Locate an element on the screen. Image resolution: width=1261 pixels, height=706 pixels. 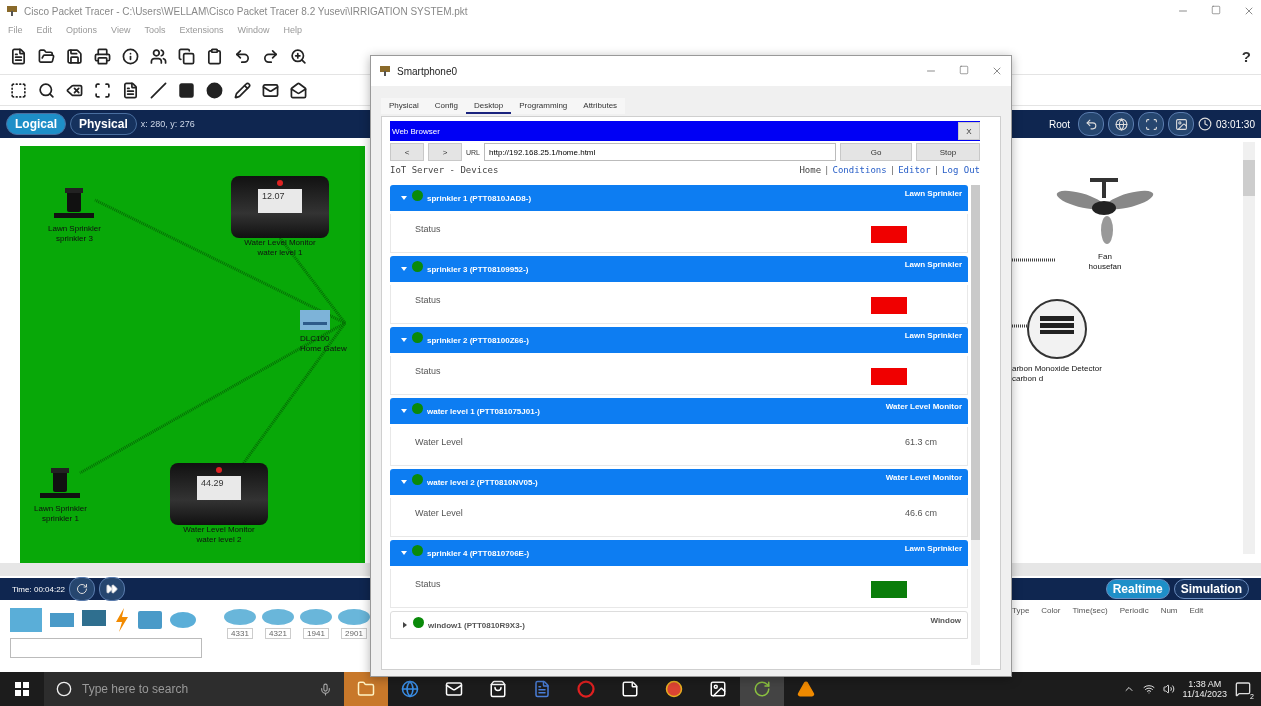
copy-icon is located at coordinates (186, 56).